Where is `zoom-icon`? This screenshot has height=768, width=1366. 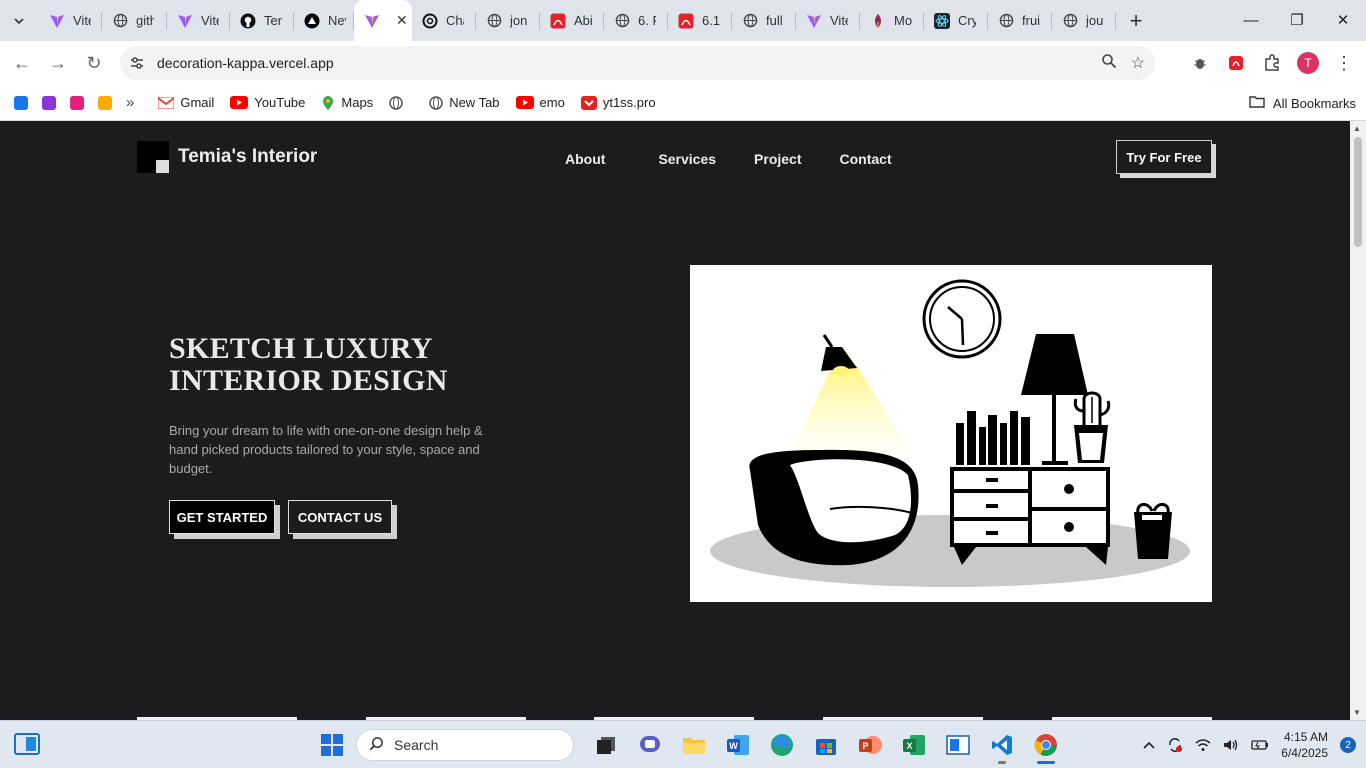 zoom-icon is located at coordinates (1109, 63).